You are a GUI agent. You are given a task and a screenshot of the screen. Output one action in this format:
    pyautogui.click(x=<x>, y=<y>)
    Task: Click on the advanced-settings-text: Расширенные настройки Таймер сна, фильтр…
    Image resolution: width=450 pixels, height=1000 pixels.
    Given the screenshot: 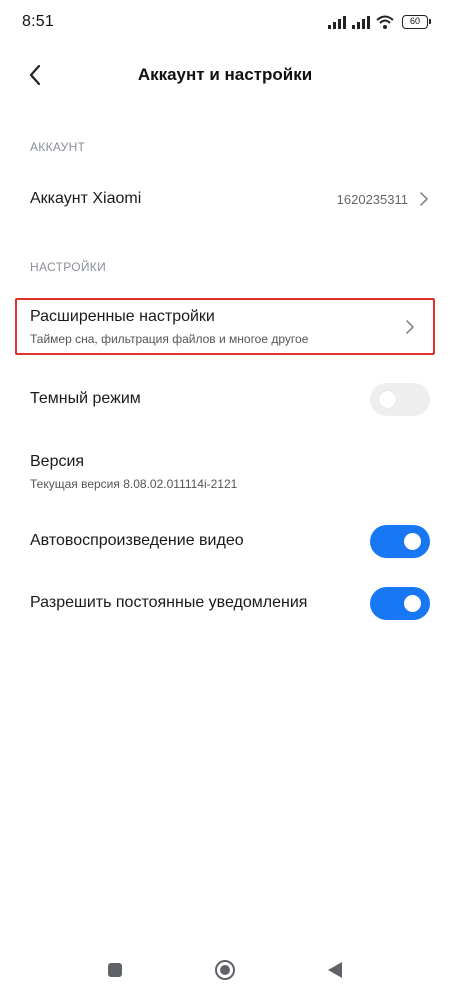 What is the action you would take?
    pyautogui.click(x=169, y=327)
    